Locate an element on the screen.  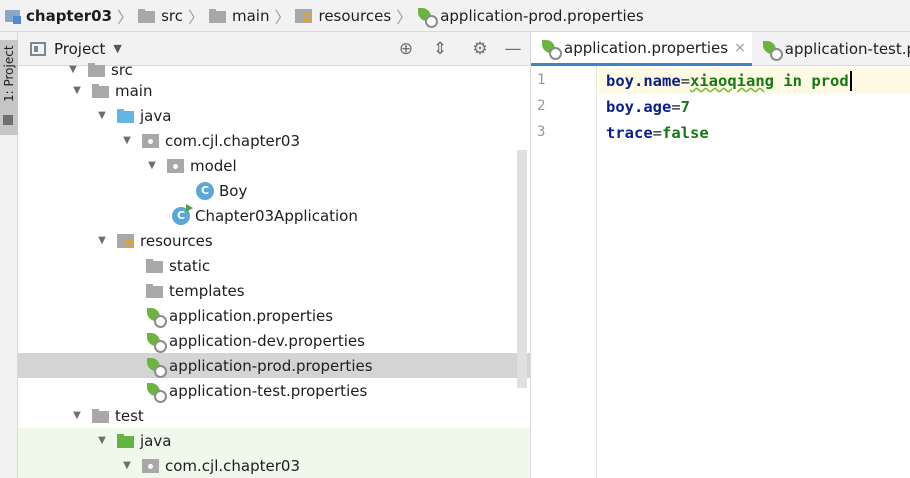
hide-icon: — is located at coordinates (513, 49).